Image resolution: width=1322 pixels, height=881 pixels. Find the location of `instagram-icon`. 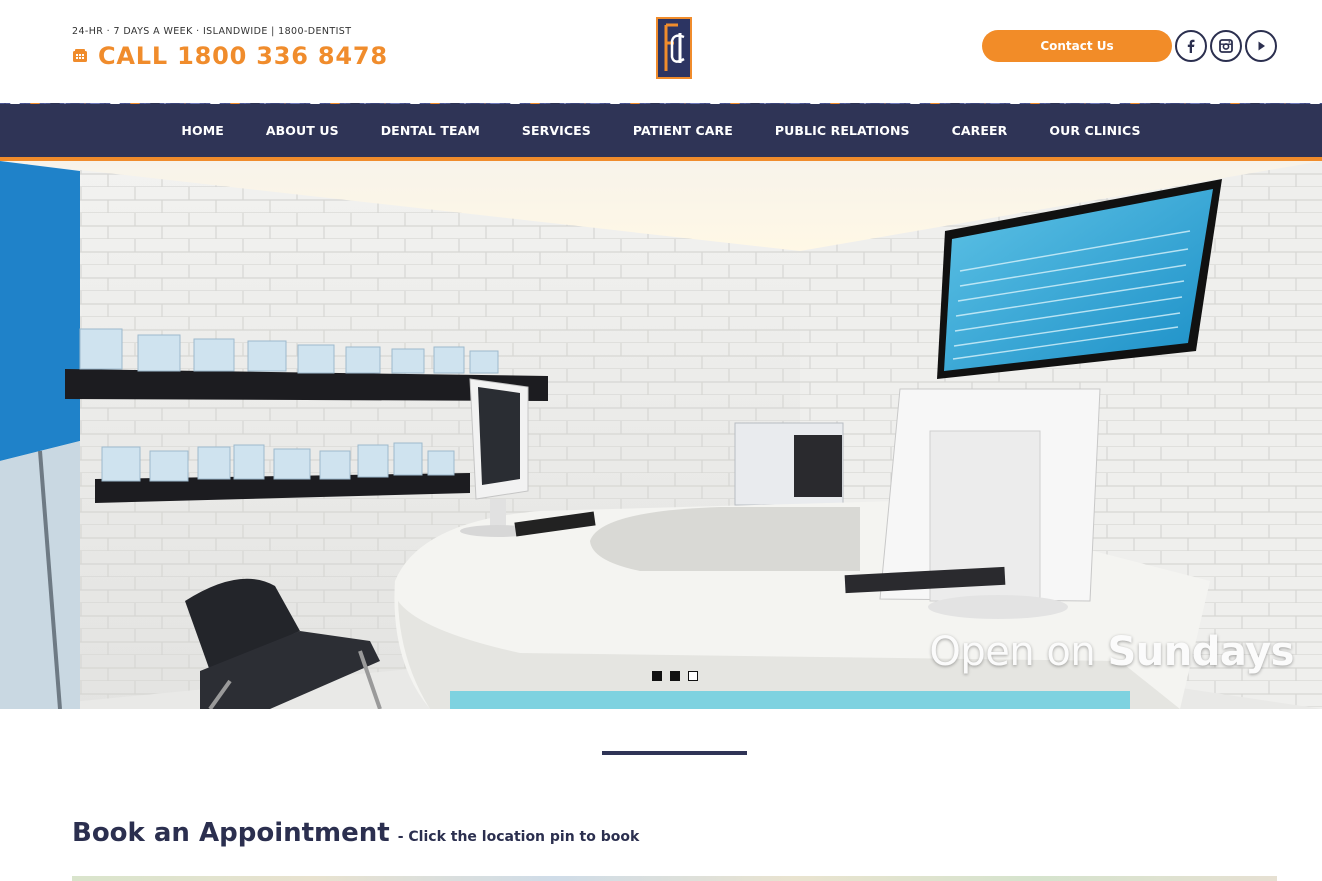

instagram-icon is located at coordinates (1226, 46).